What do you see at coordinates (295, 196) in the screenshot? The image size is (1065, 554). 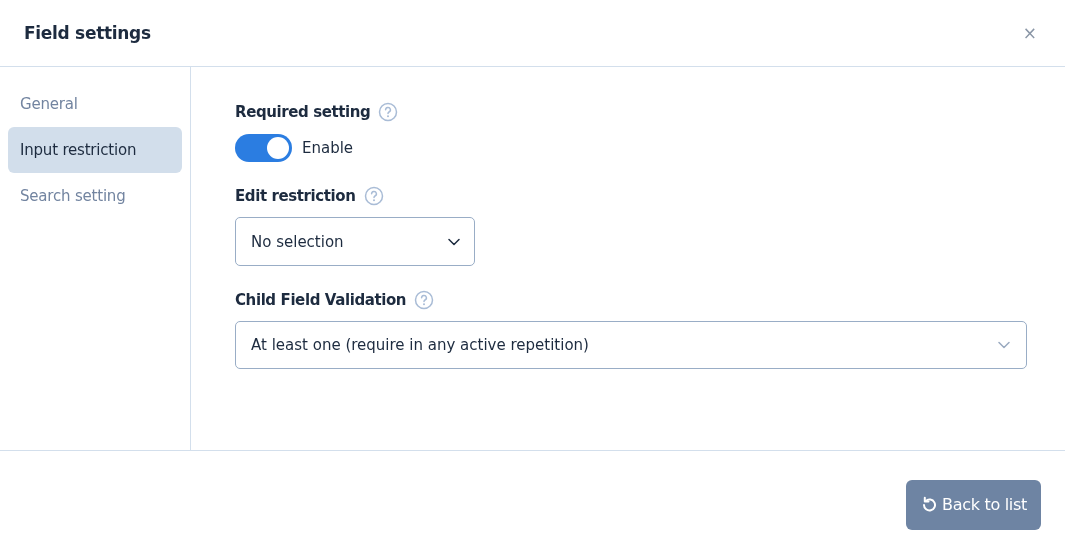 I see `setting-label: Edit restriction` at bounding box center [295, 196].